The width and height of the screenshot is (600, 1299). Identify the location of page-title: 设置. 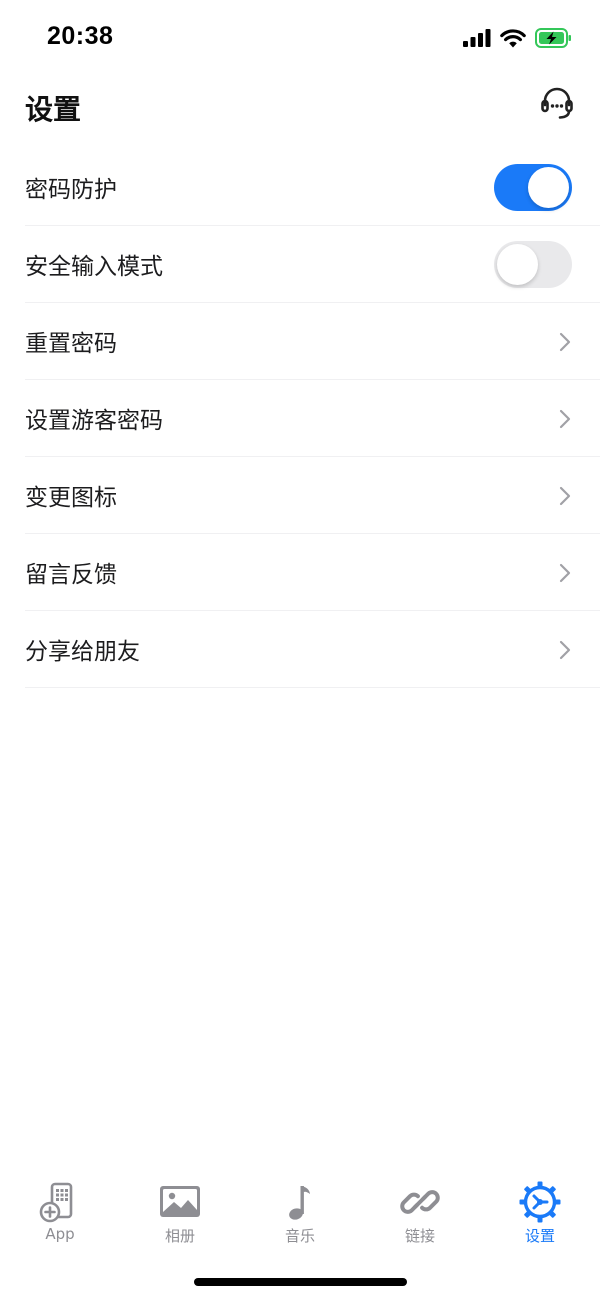
(53, 109).